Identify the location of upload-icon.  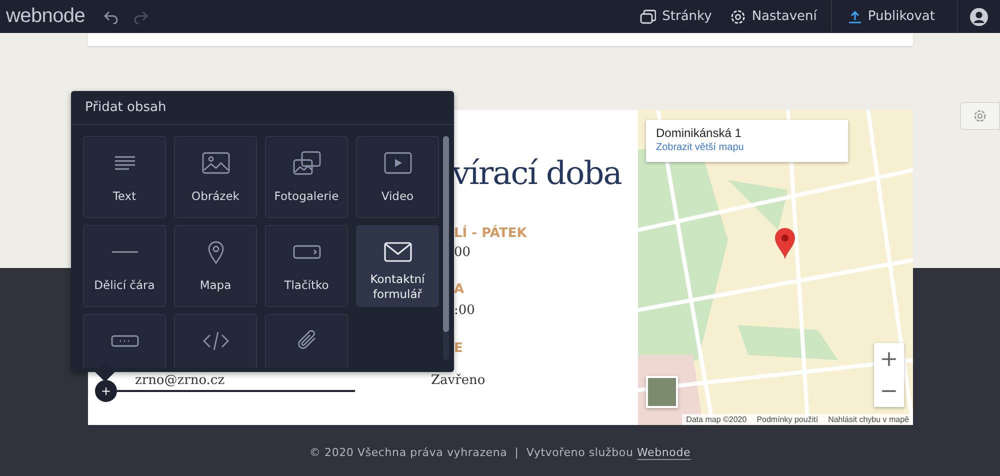
(855, 17).